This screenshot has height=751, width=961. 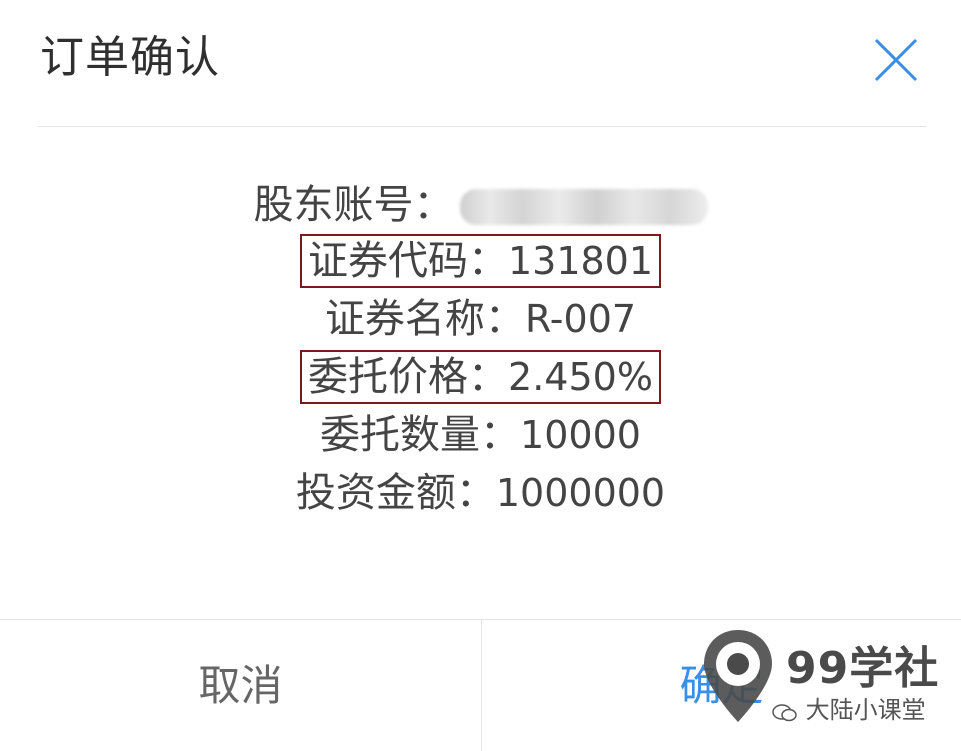 I want to click on code-label: 证券代码：, so click(x=407, y=261).